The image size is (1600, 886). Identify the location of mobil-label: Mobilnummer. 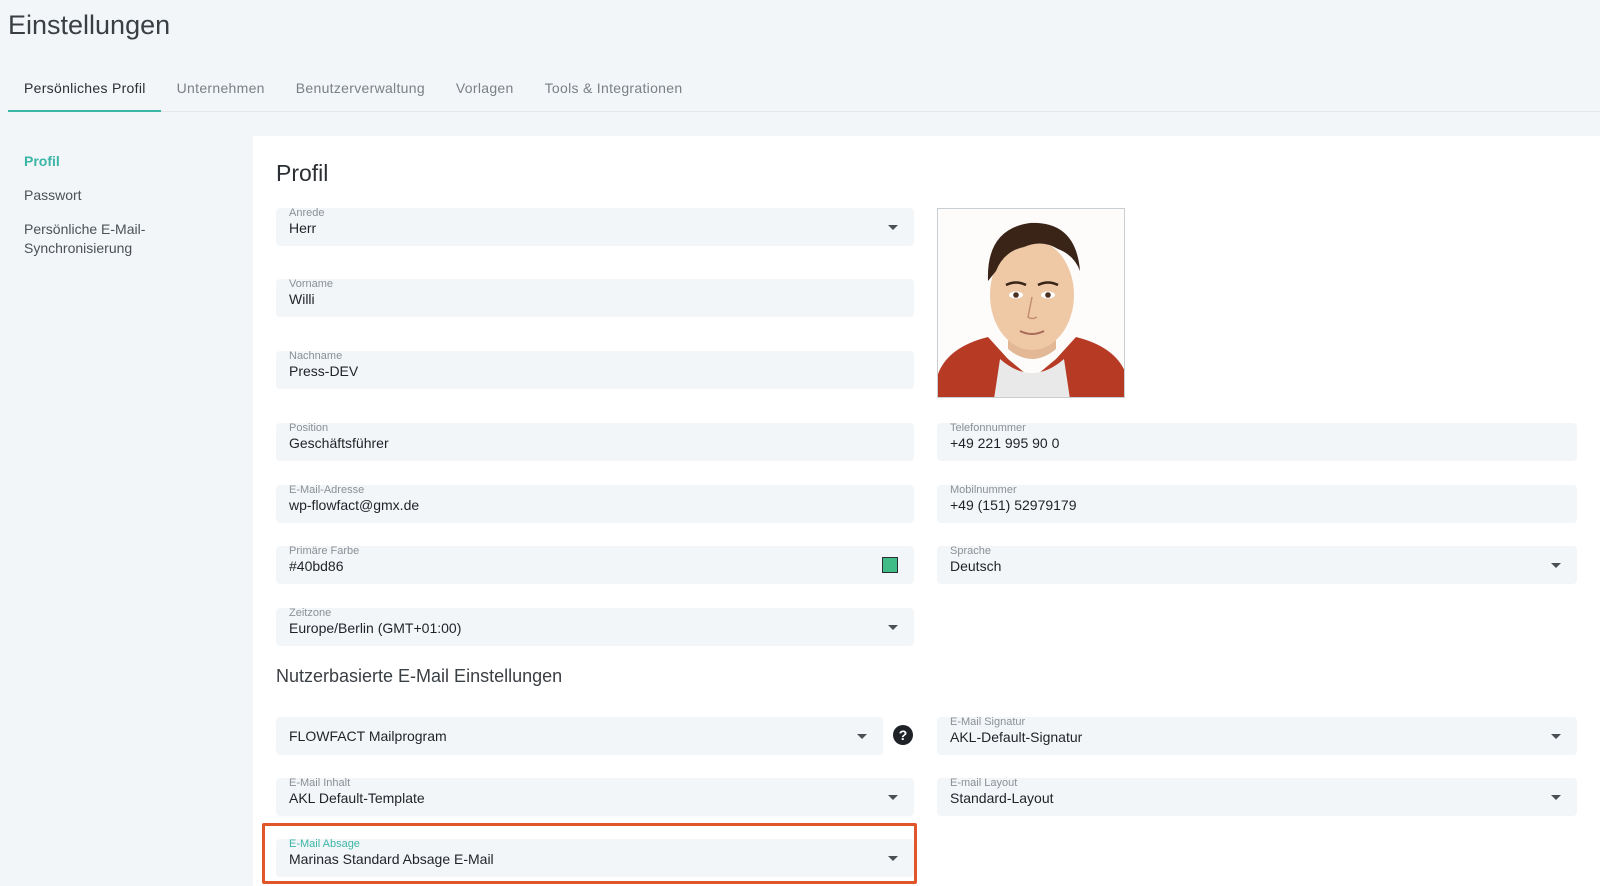
(983, 490).